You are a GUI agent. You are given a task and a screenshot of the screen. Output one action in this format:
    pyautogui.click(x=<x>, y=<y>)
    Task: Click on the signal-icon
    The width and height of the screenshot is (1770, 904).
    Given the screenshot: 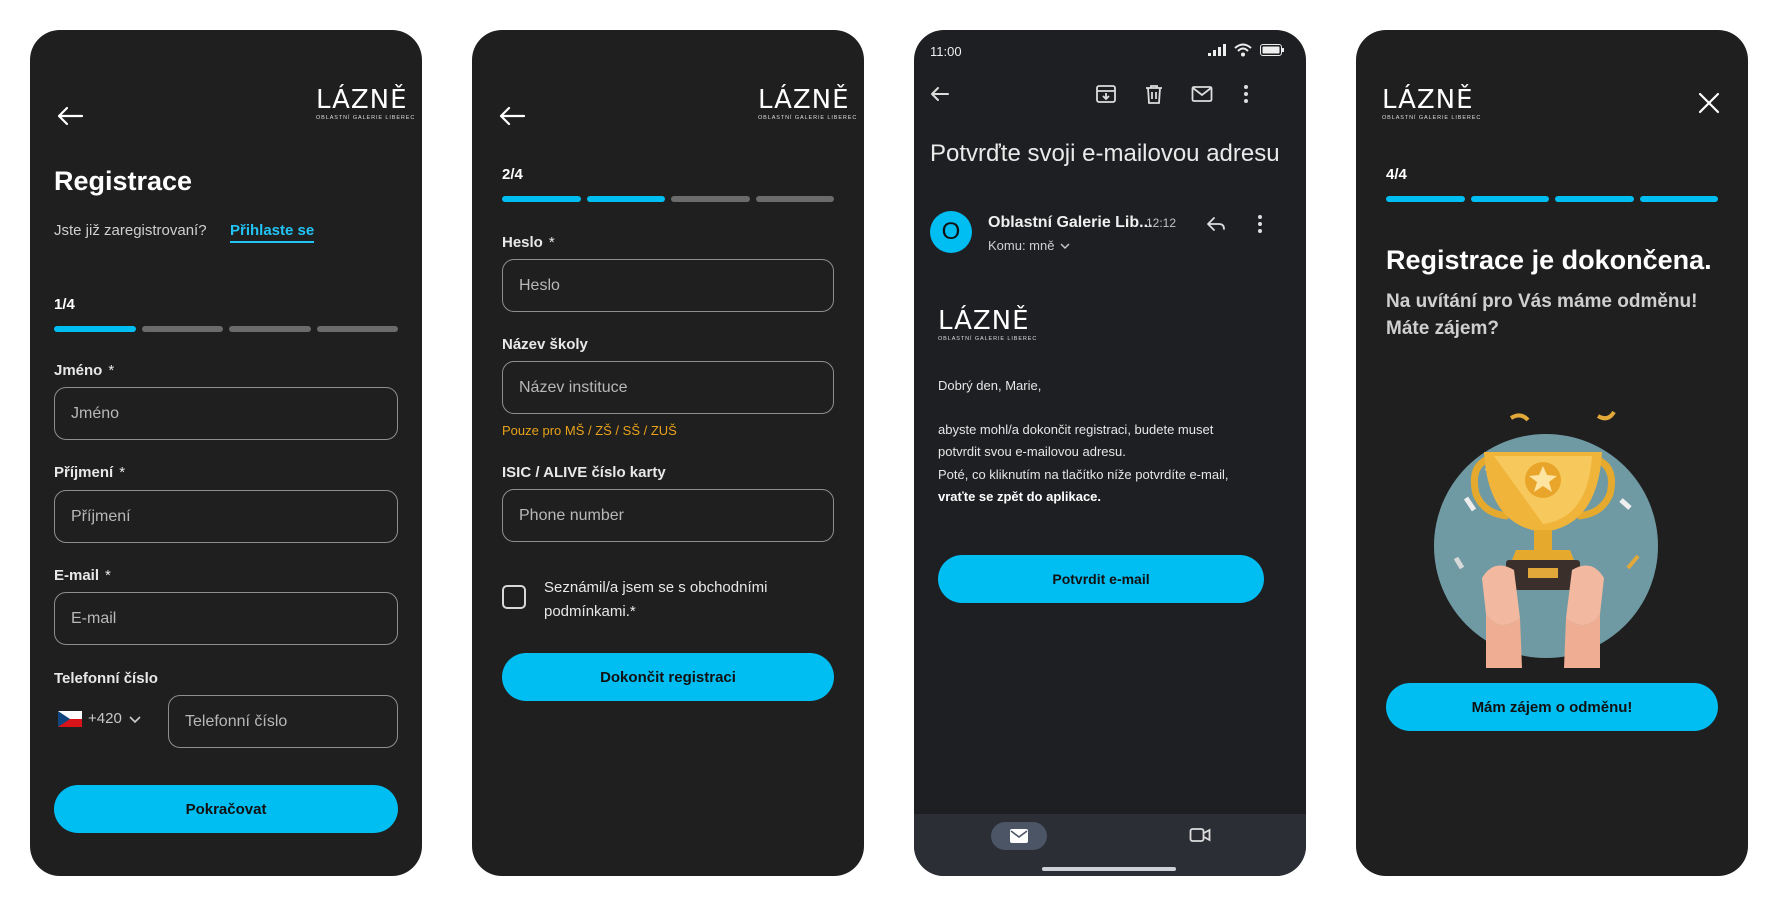 What is the action you would take?
    pyautogui.click(x=1217, y=50)
    